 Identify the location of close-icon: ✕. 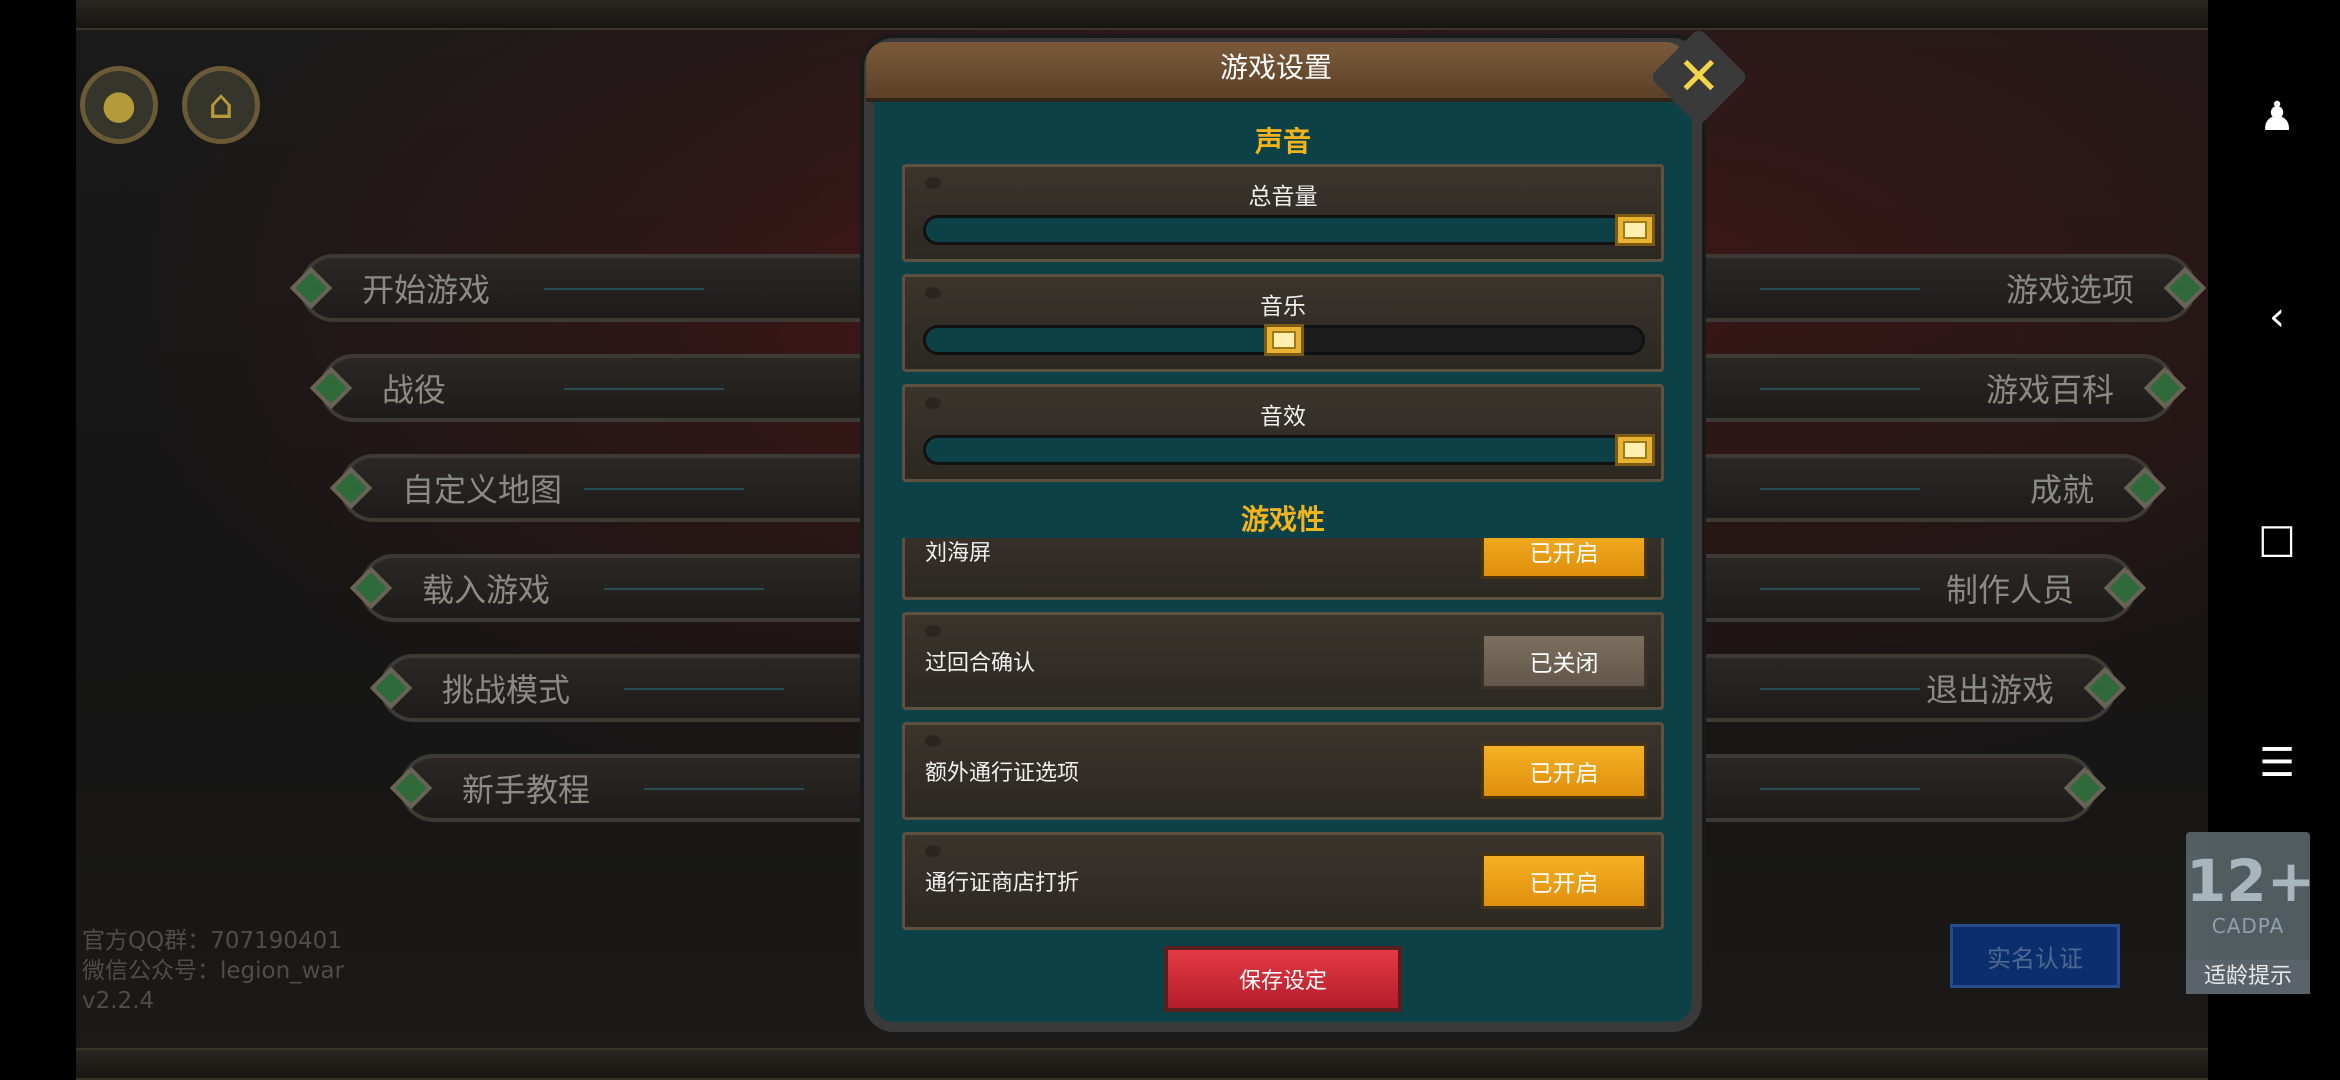
(1699, 76).